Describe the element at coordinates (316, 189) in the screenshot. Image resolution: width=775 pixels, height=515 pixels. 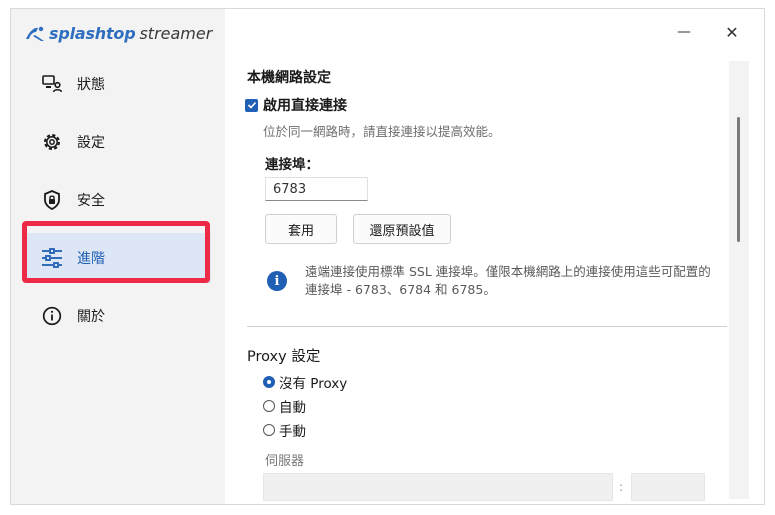
I see `port-input` at that location.